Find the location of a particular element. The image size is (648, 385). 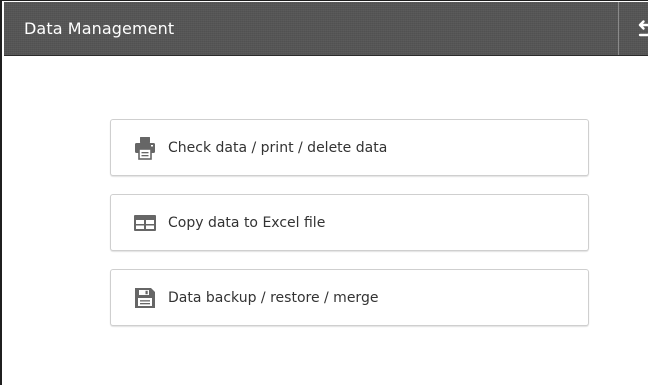

back-arrow-icon is located at coordinates (633, 28).